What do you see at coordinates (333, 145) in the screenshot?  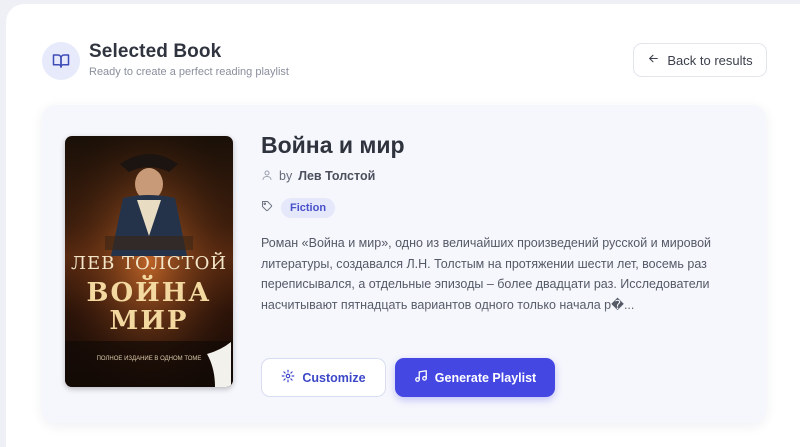 I see `book-title: Война и мир` at bounding box center [333, 145].